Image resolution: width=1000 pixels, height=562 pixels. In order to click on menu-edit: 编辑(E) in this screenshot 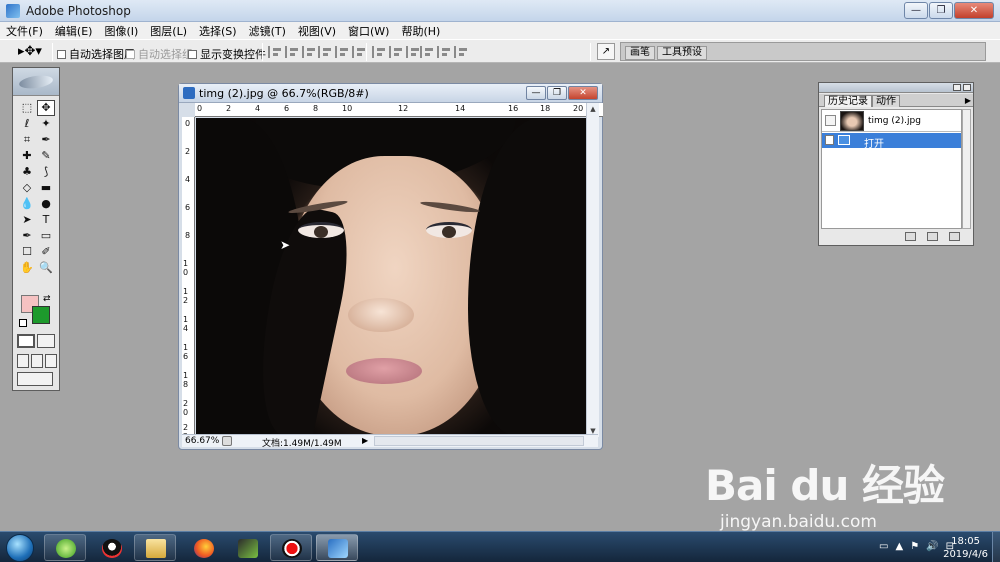, I will do `click(74, 31)`.